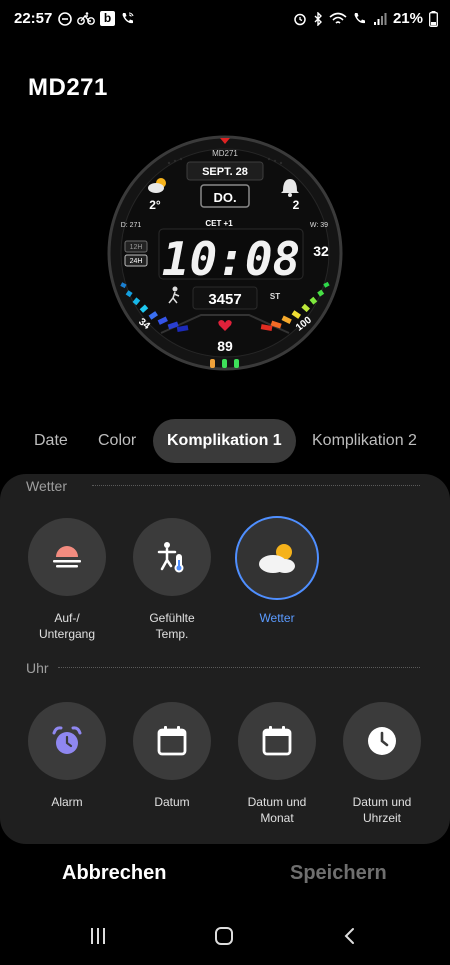  I want to click on calendar-icon, so click(172, 741).